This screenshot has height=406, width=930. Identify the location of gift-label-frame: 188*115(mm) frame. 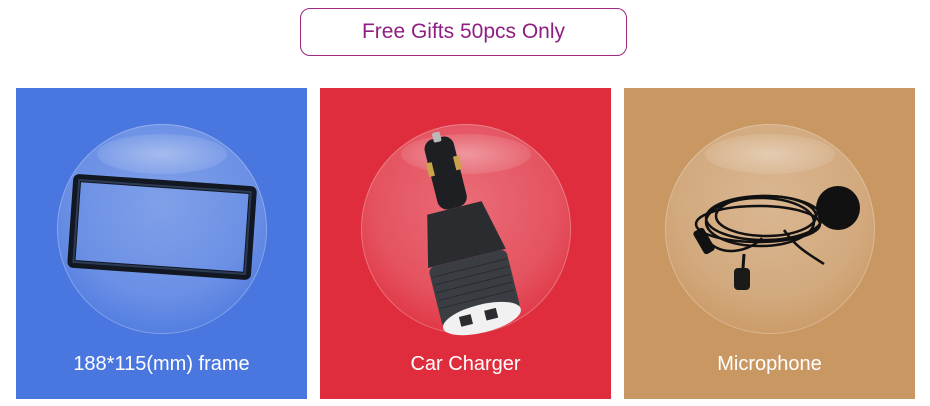
(161, 364).